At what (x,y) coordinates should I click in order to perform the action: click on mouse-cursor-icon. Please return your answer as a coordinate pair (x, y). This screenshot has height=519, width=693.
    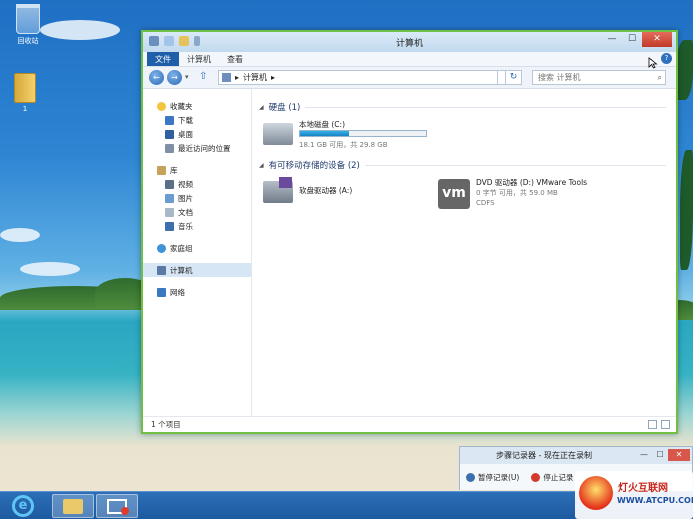
    Looking at the image, I should click on (653, 63).